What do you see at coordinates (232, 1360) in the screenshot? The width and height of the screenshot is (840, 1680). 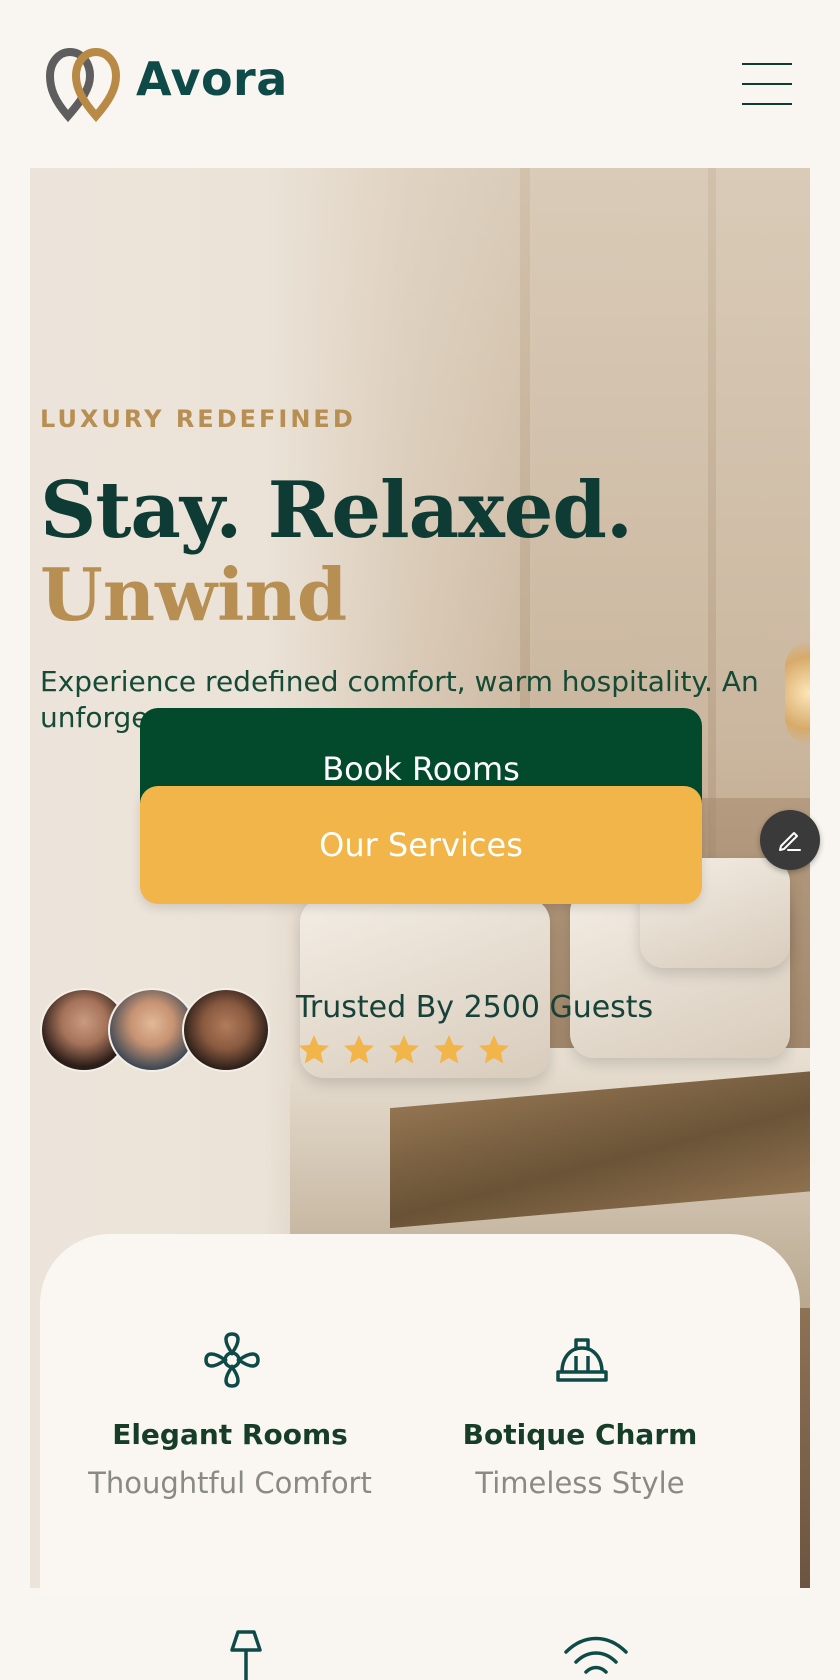 I see `flower-icon` at bounding box center [232, 1360].